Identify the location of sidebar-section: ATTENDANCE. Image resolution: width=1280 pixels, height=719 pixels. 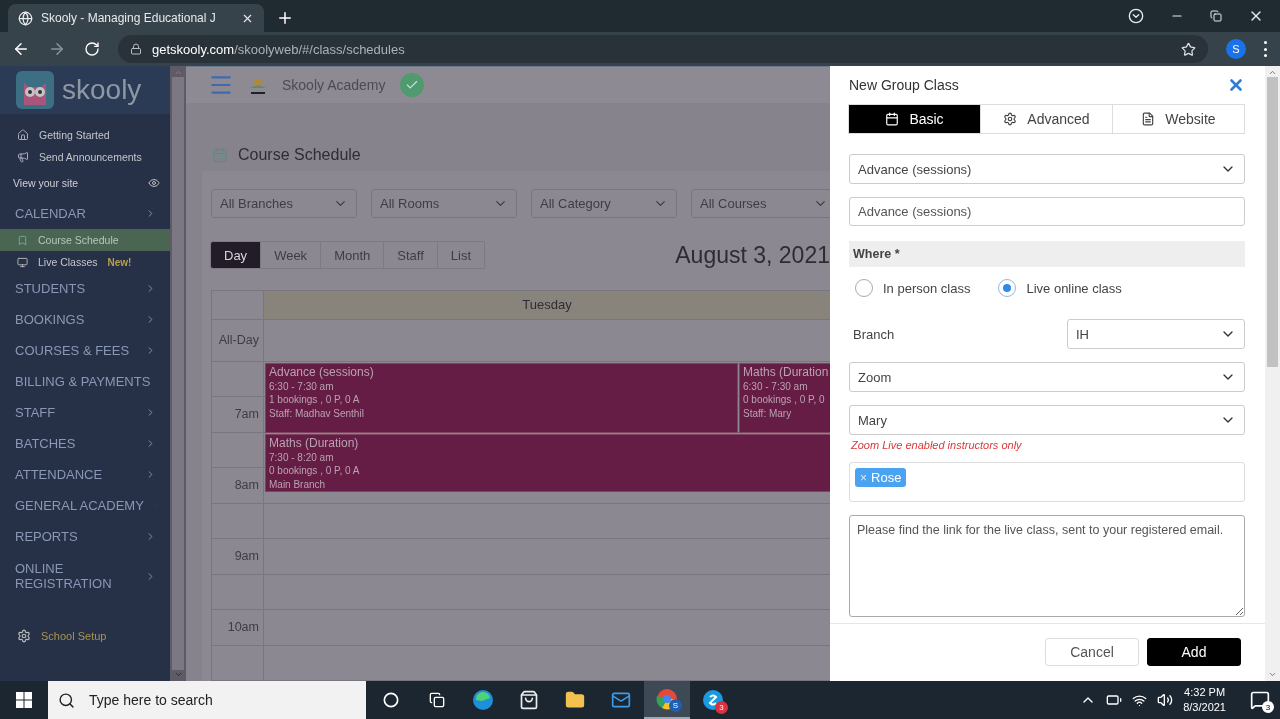
(85, 474).